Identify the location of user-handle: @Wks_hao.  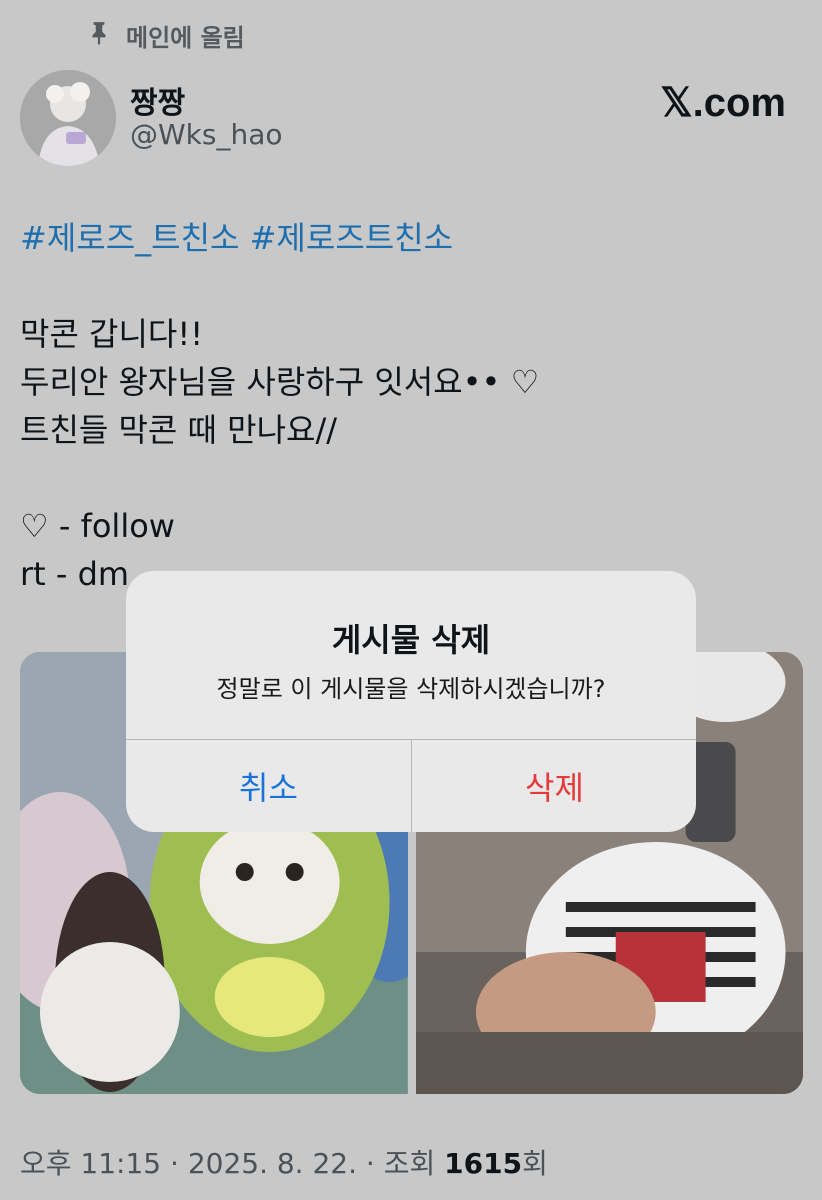
(206, 134).